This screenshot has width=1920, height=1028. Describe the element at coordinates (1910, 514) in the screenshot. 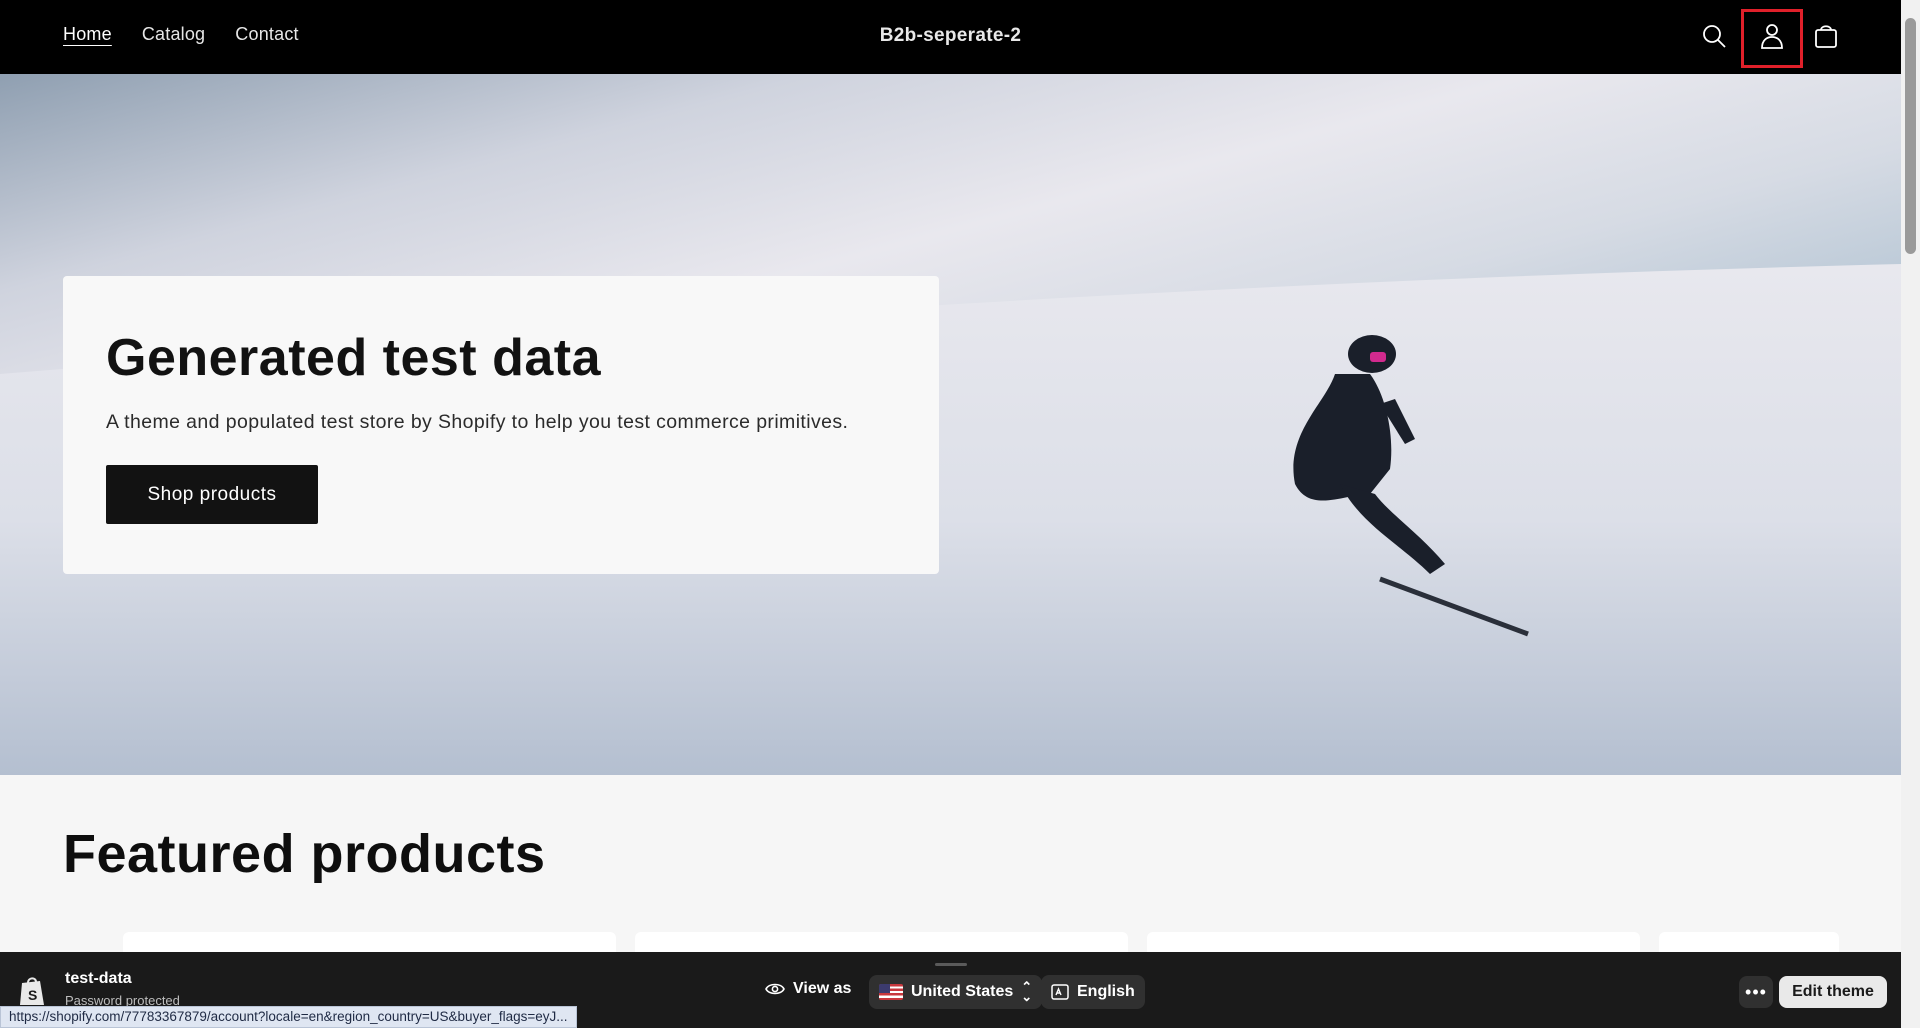

I see `page-scrollbar` at that location.